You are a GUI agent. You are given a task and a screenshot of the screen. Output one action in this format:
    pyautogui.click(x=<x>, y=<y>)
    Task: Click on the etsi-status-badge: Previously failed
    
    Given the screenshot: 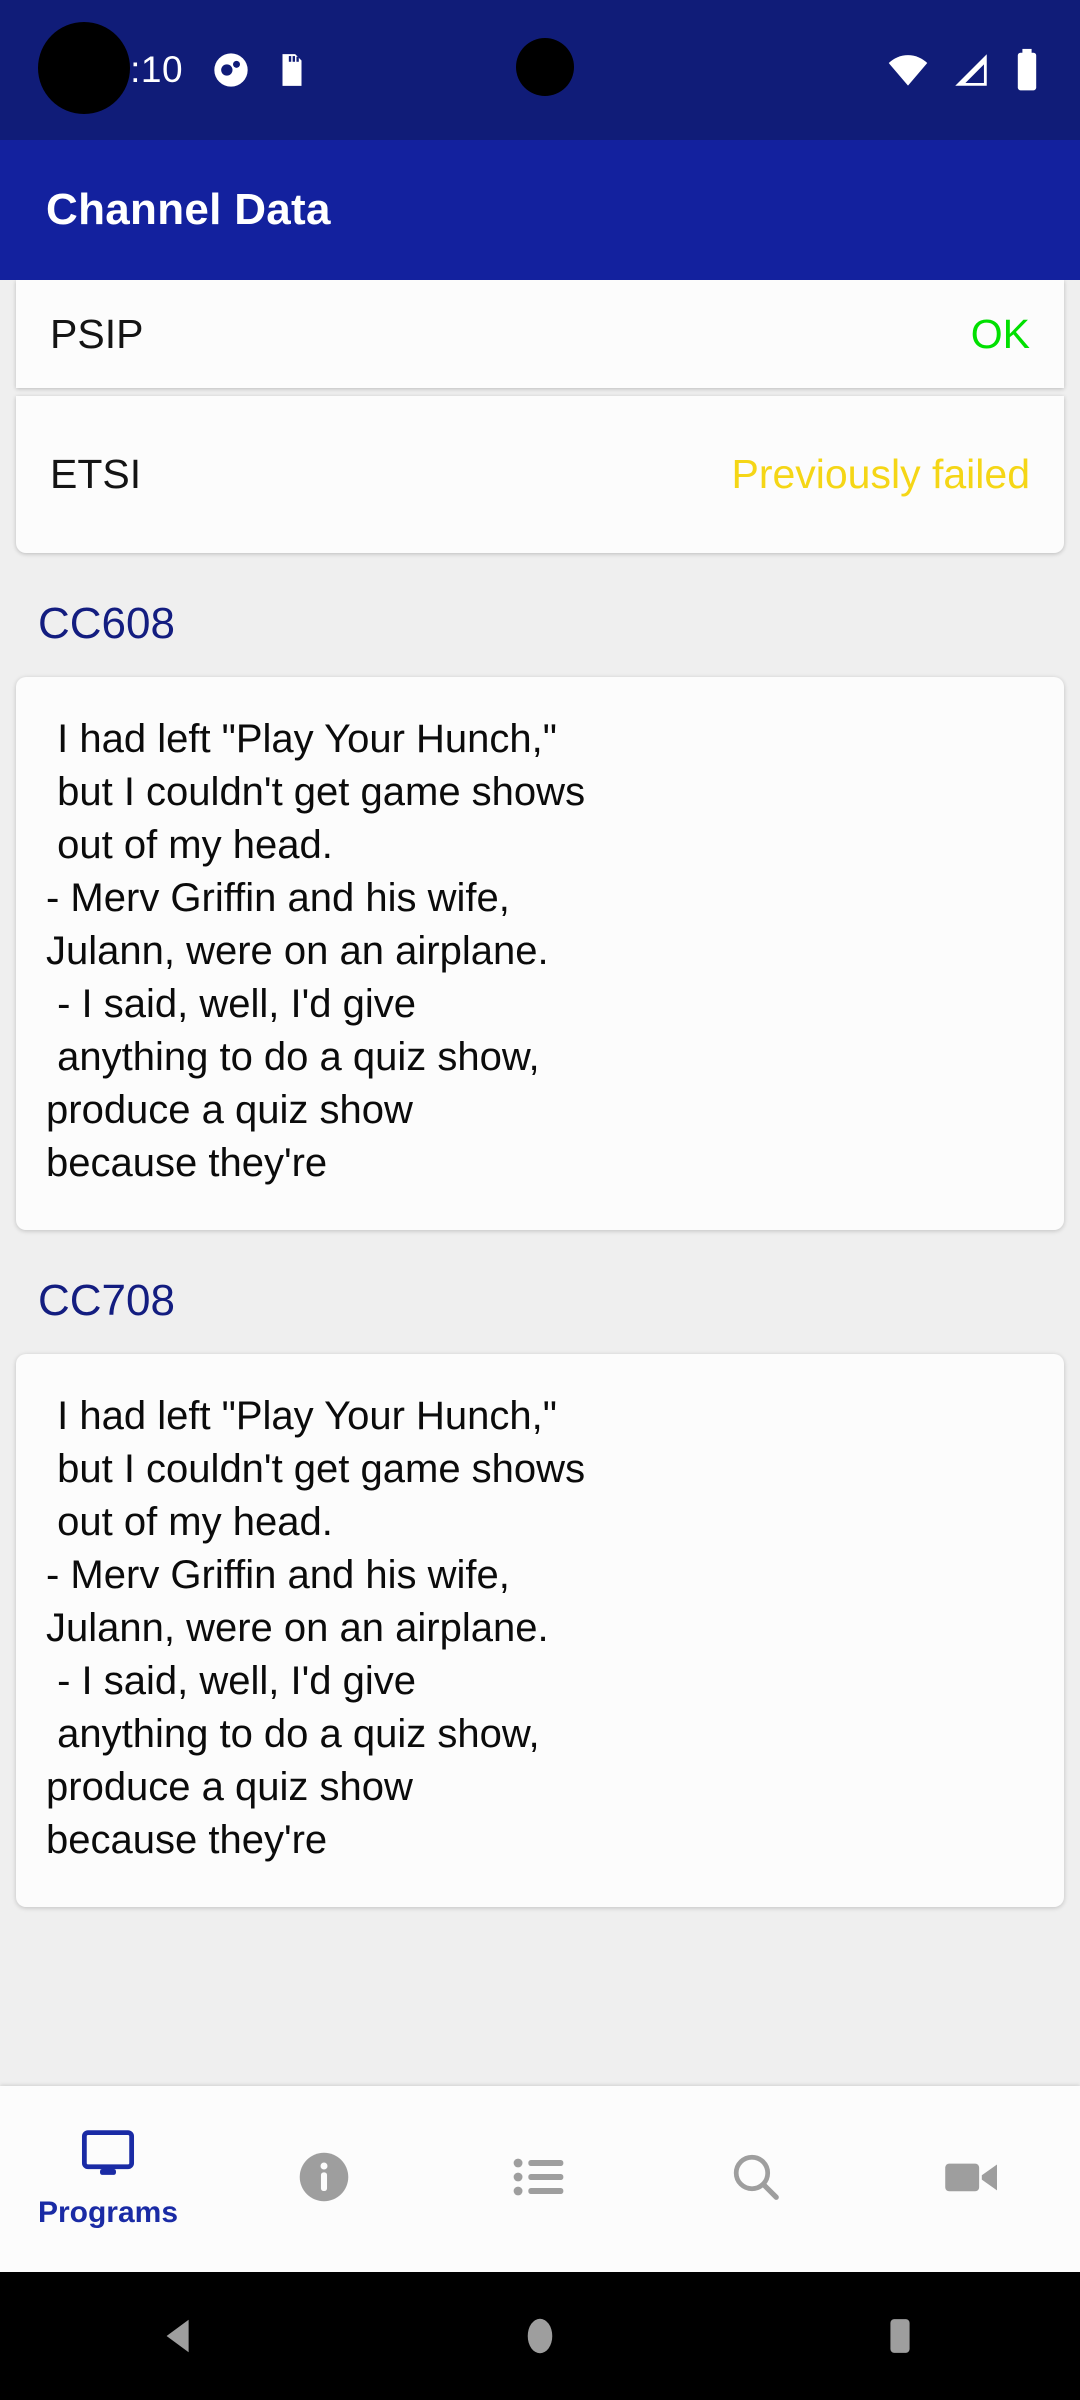 What is the action you would take?
    pyautogui.click(x=880, y=474)
    